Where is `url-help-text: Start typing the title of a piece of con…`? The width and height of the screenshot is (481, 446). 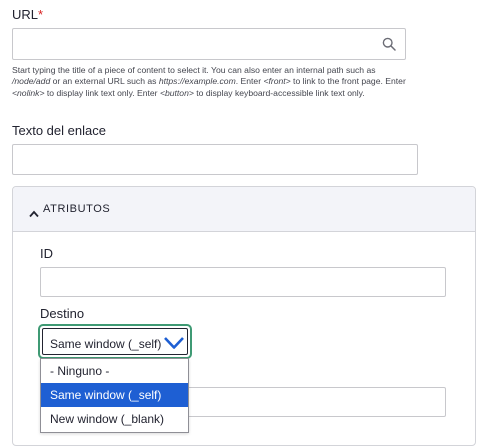
url-help-text: Start typing the title of a piece of con… is located at coordinates (209, 81).